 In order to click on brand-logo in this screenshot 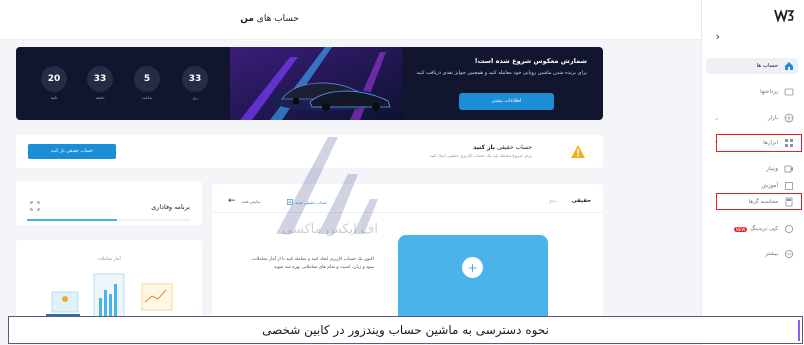, I will do `click(784, 16)`.